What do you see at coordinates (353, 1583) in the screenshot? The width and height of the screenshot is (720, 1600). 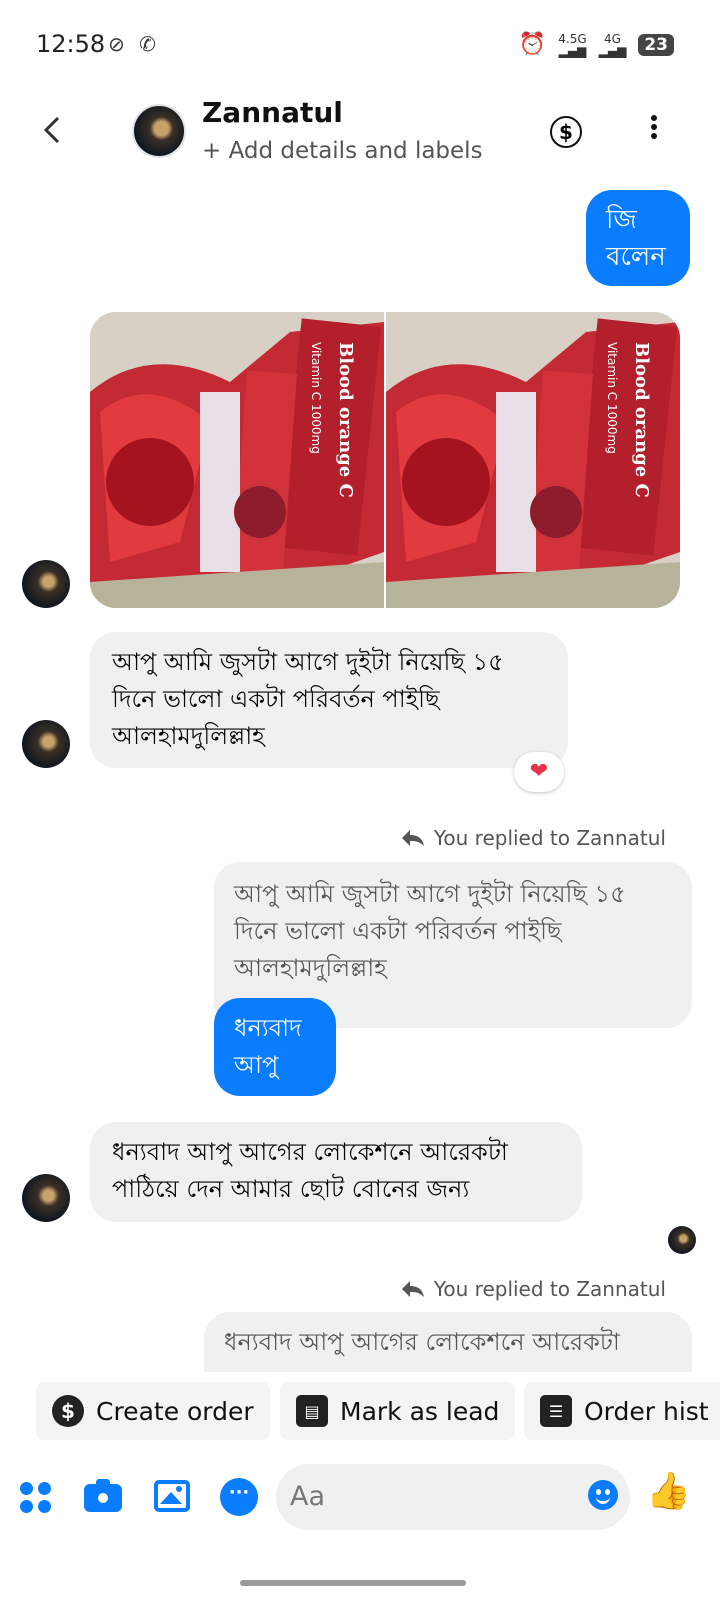 I see `home-indicator` at bounding box center [353, 1583].